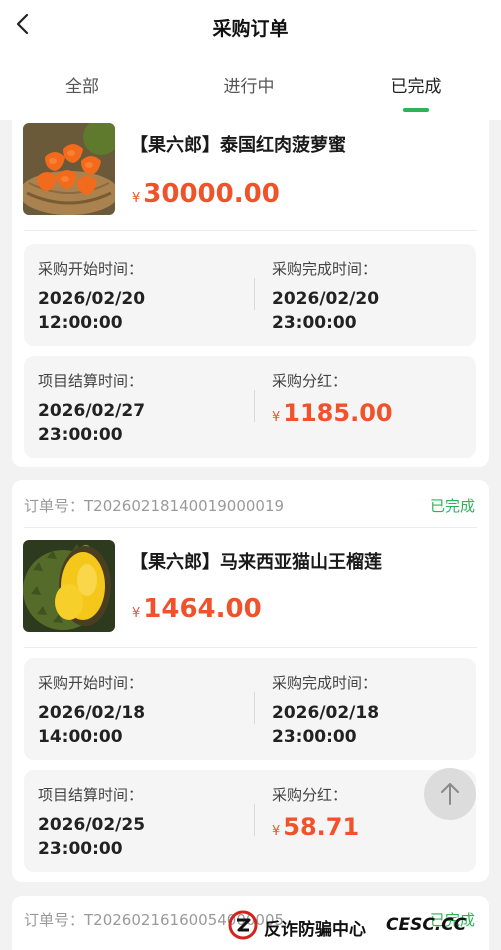  I want to click on order-number: 订单号：T20260218140019000019, so click(154, 505).